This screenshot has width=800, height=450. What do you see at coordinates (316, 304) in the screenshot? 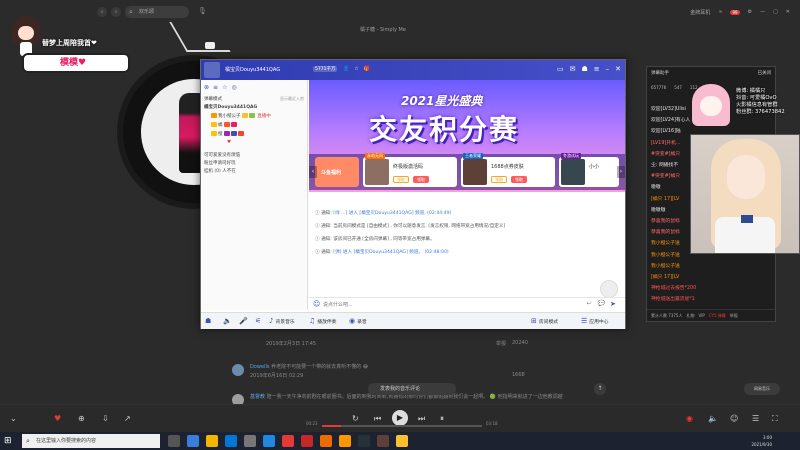
I see `emoji-icon: ☺` at bounding box center [316, 304].